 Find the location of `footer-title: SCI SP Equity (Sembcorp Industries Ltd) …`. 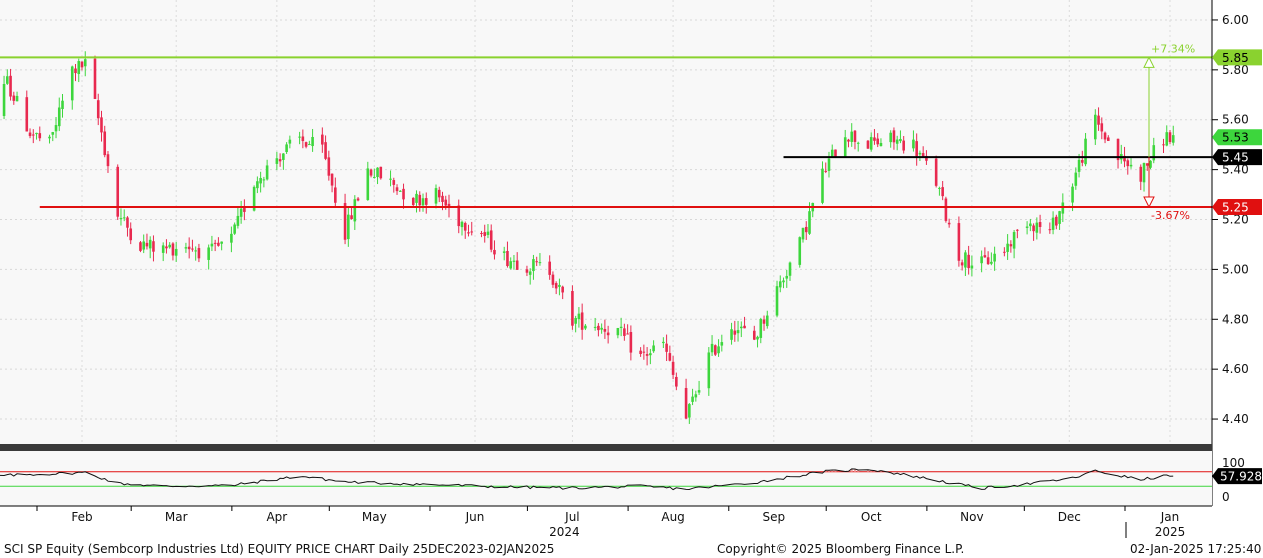

footer-title: SCI SP Equity (Sembcorp Industries Ltd) … is located at coordinates (279, 549).